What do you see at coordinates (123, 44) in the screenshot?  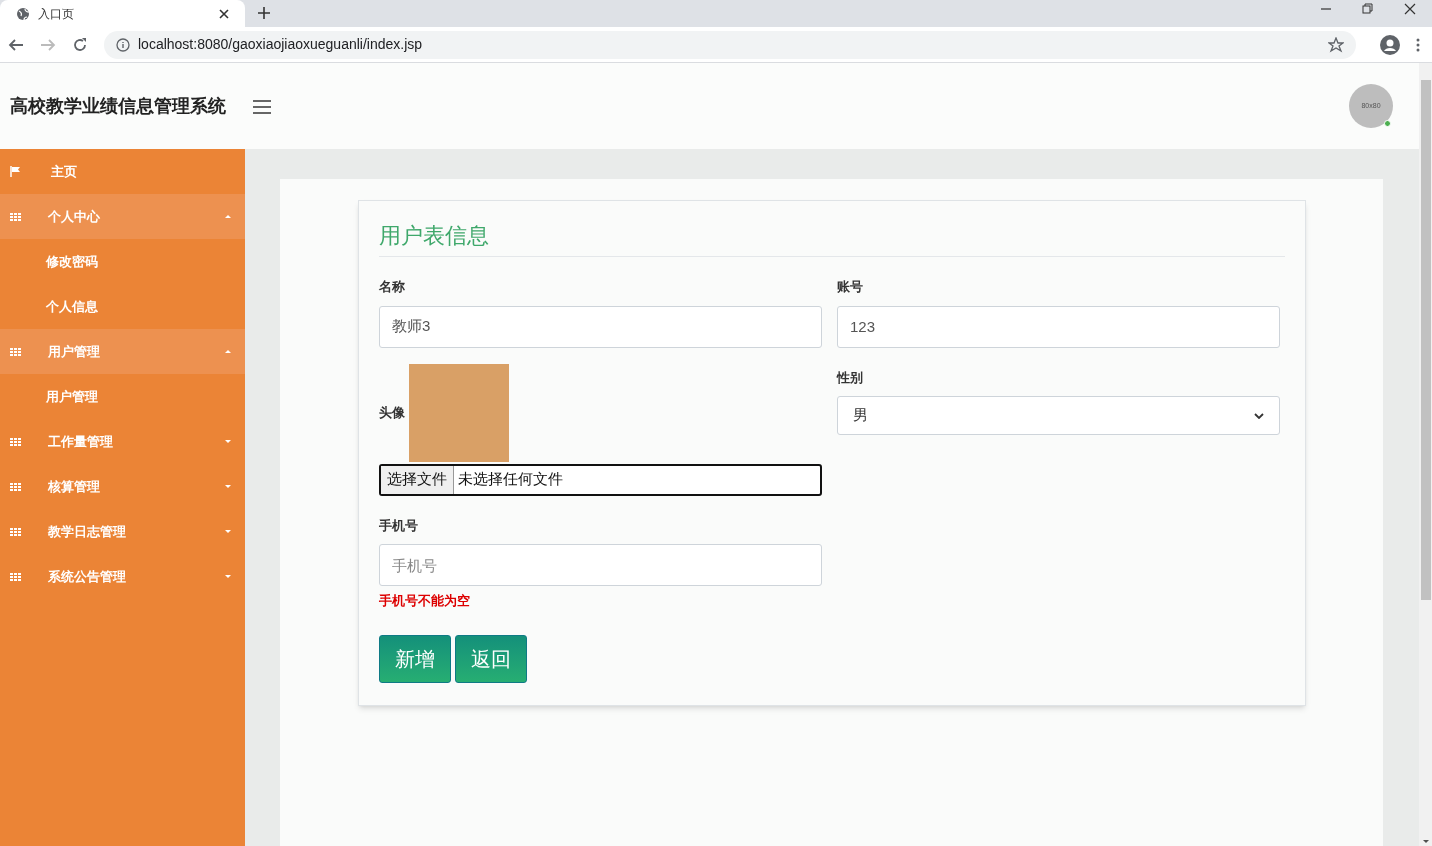 I see `info-icon` at bounding box center [123, 44].